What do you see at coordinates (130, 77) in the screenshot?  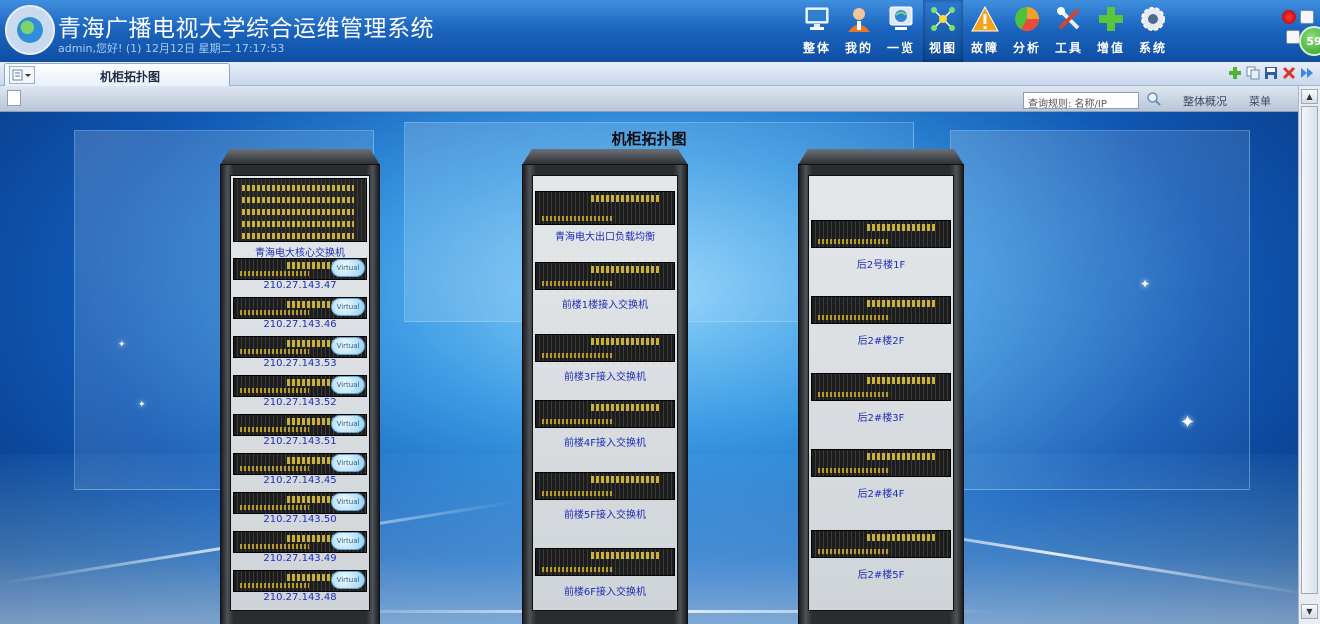 I see `tab-label: 机柜拓扑图` at bounding box center [130, 77].